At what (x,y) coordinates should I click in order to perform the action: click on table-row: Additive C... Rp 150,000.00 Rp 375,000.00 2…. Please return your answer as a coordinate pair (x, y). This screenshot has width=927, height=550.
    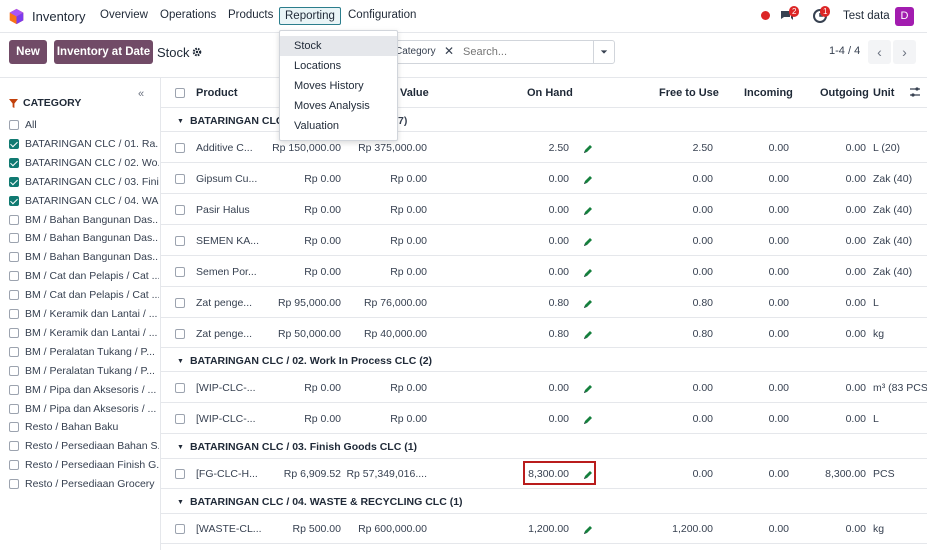
    Looking at the image, I should click on (544, 146).